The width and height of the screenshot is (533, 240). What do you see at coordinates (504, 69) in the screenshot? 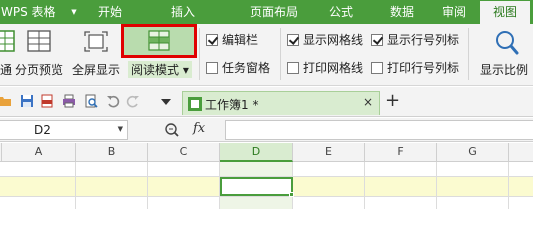
I see `zoom-button: 显示比例` at bounding box center [504, 69].